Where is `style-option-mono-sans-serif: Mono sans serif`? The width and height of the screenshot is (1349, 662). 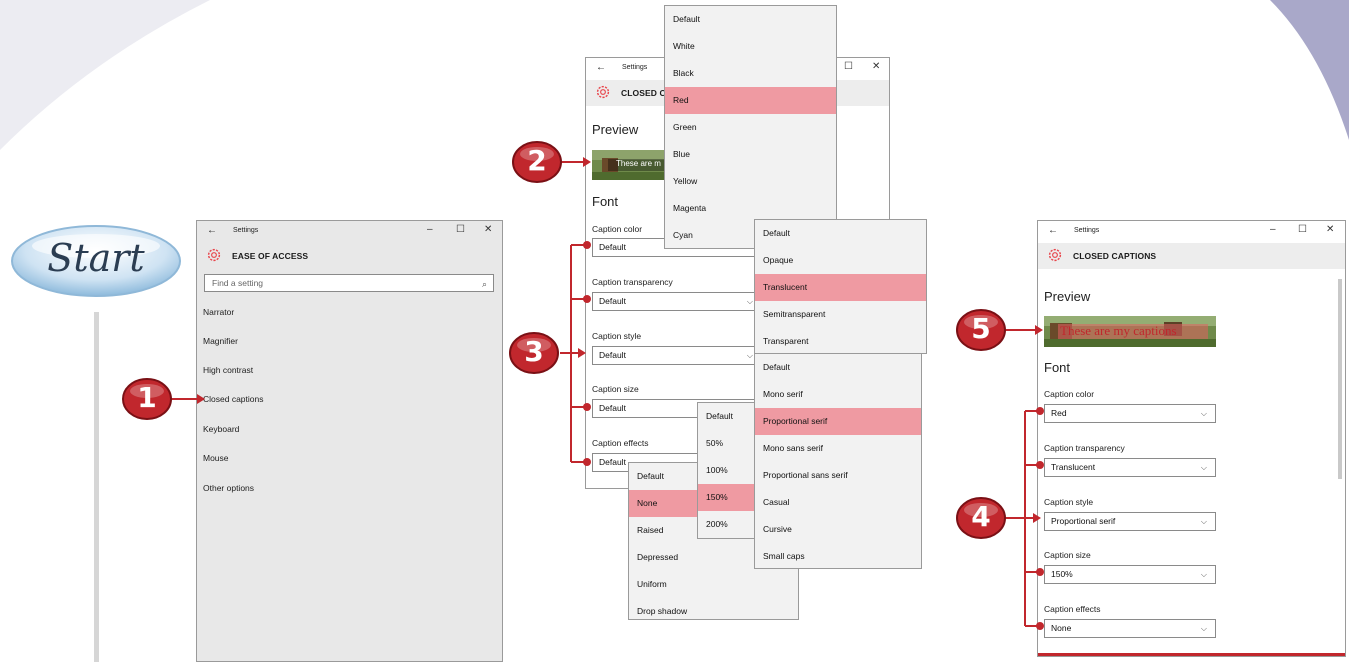
style-option-mono-sans-serif: Mono sans serif is located at coordinates (838, 448).